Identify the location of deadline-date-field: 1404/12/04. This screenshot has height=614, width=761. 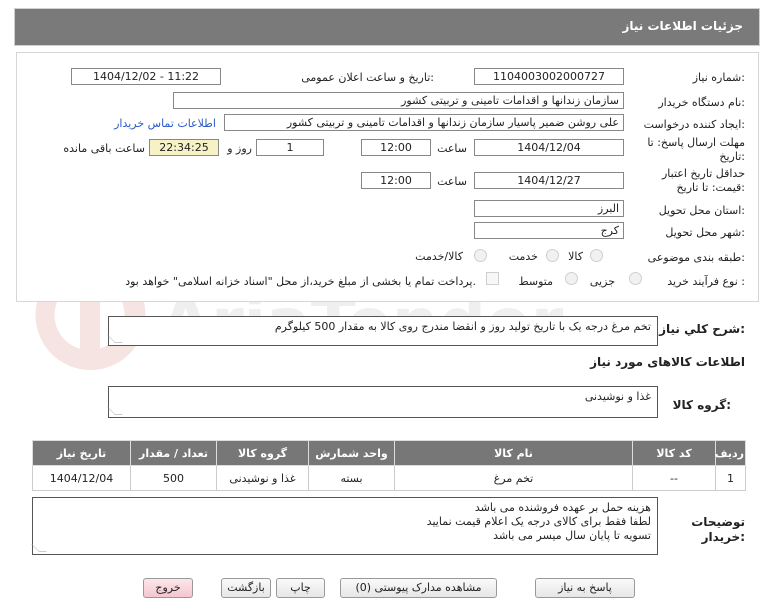
(549, 147).